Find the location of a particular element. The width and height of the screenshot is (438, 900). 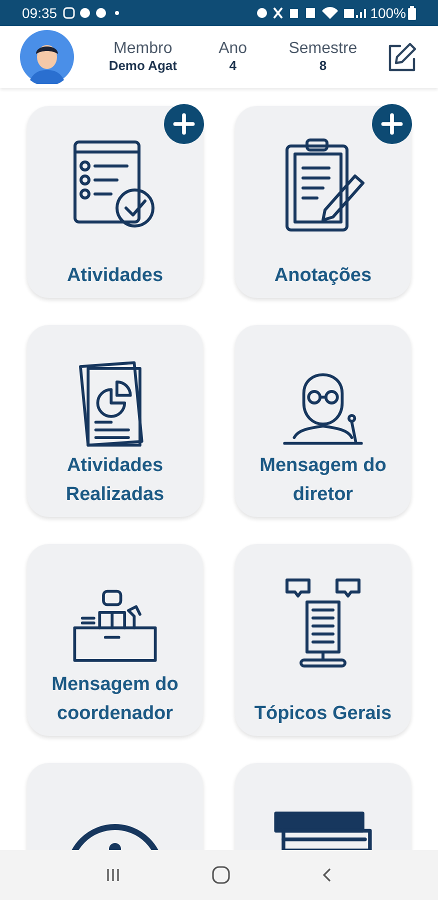

header-value: 4 is located at coordinates (232, 65).